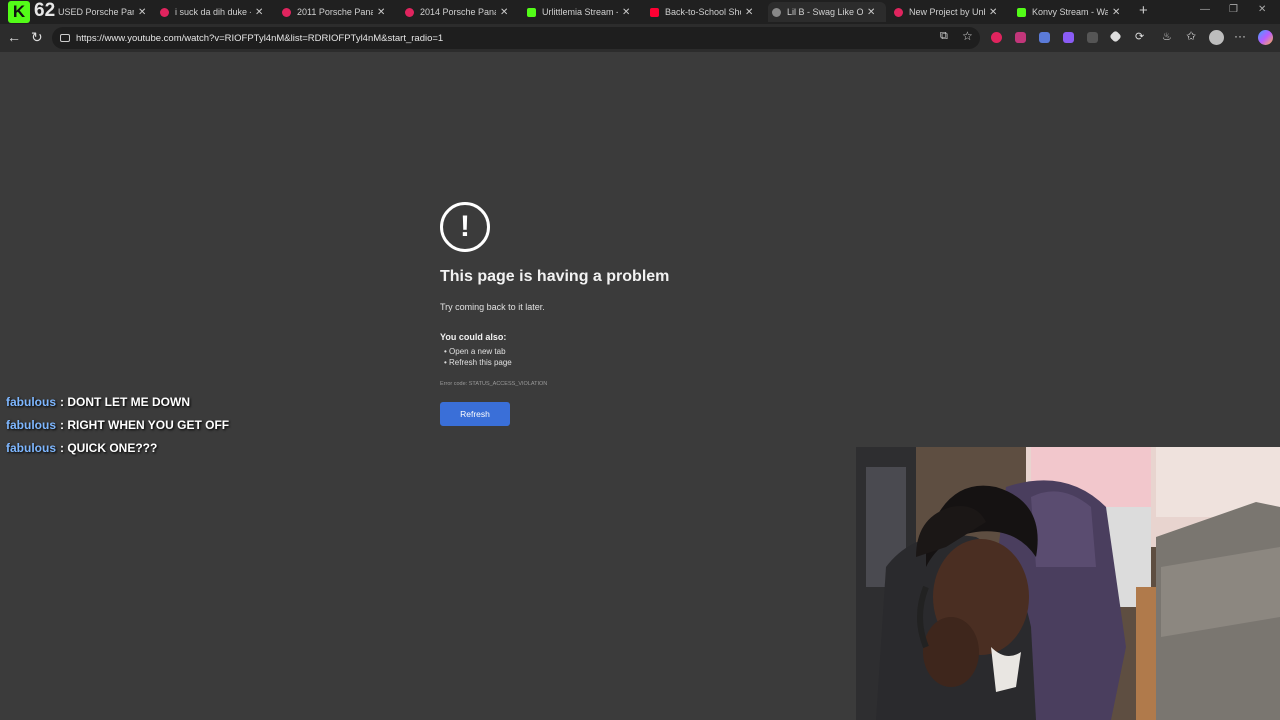 This screenshot has height=720, width=1280. I want to click on twitch-extension-icon, so click(1068, 37).